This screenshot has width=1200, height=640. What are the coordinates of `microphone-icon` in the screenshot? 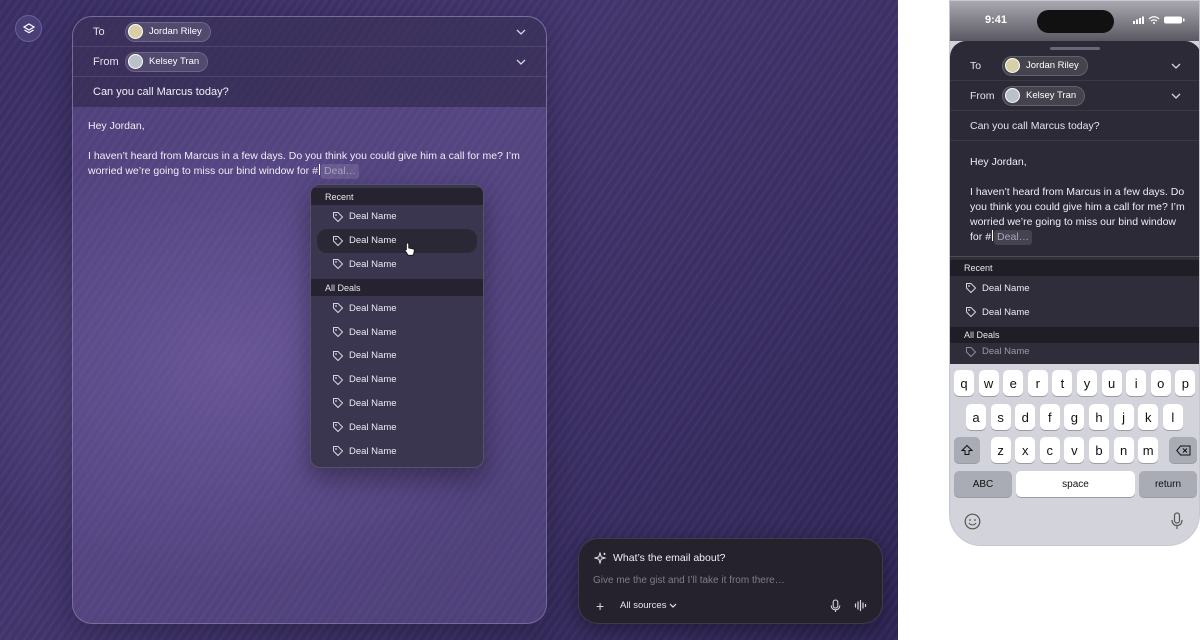 It's located at (835, 606).